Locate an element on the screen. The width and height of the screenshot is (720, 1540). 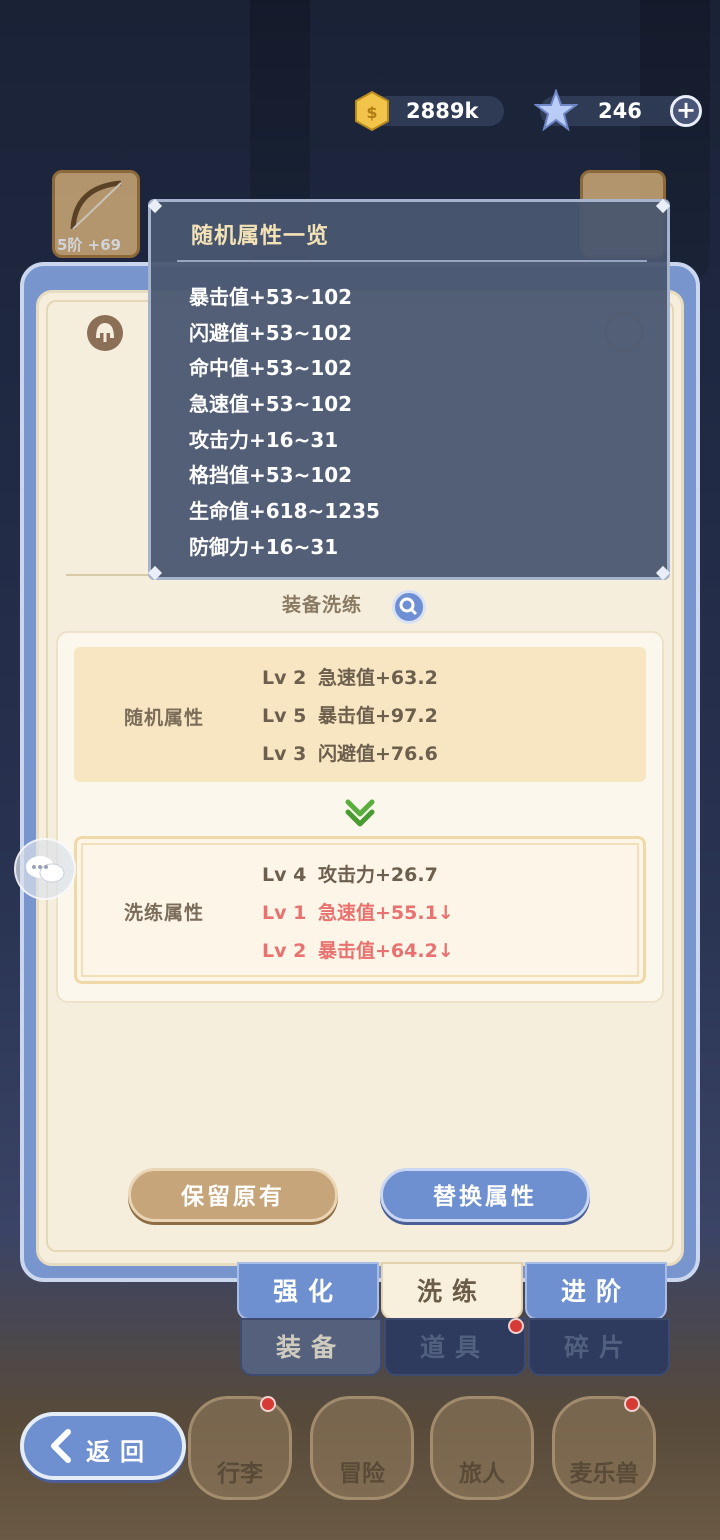
equipment-slot-bow: 5阶 +69 is located at coordinates (96, 214).